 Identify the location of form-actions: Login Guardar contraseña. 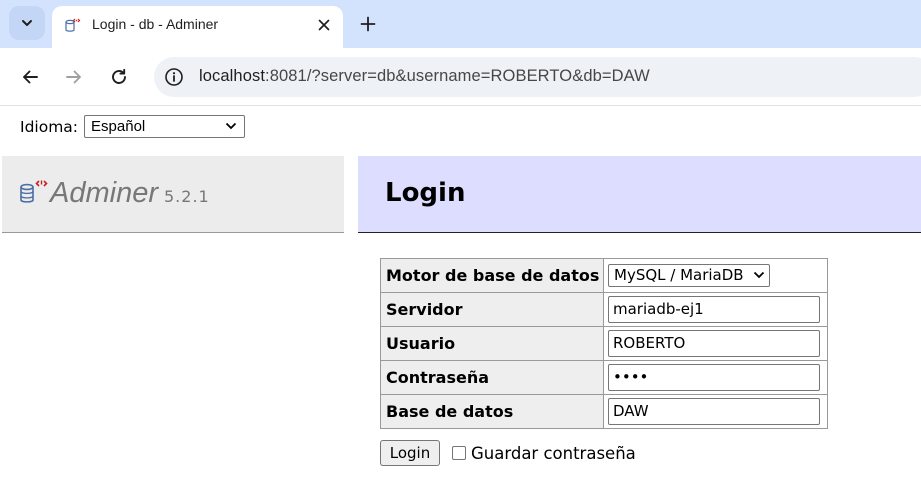
(508, 453).